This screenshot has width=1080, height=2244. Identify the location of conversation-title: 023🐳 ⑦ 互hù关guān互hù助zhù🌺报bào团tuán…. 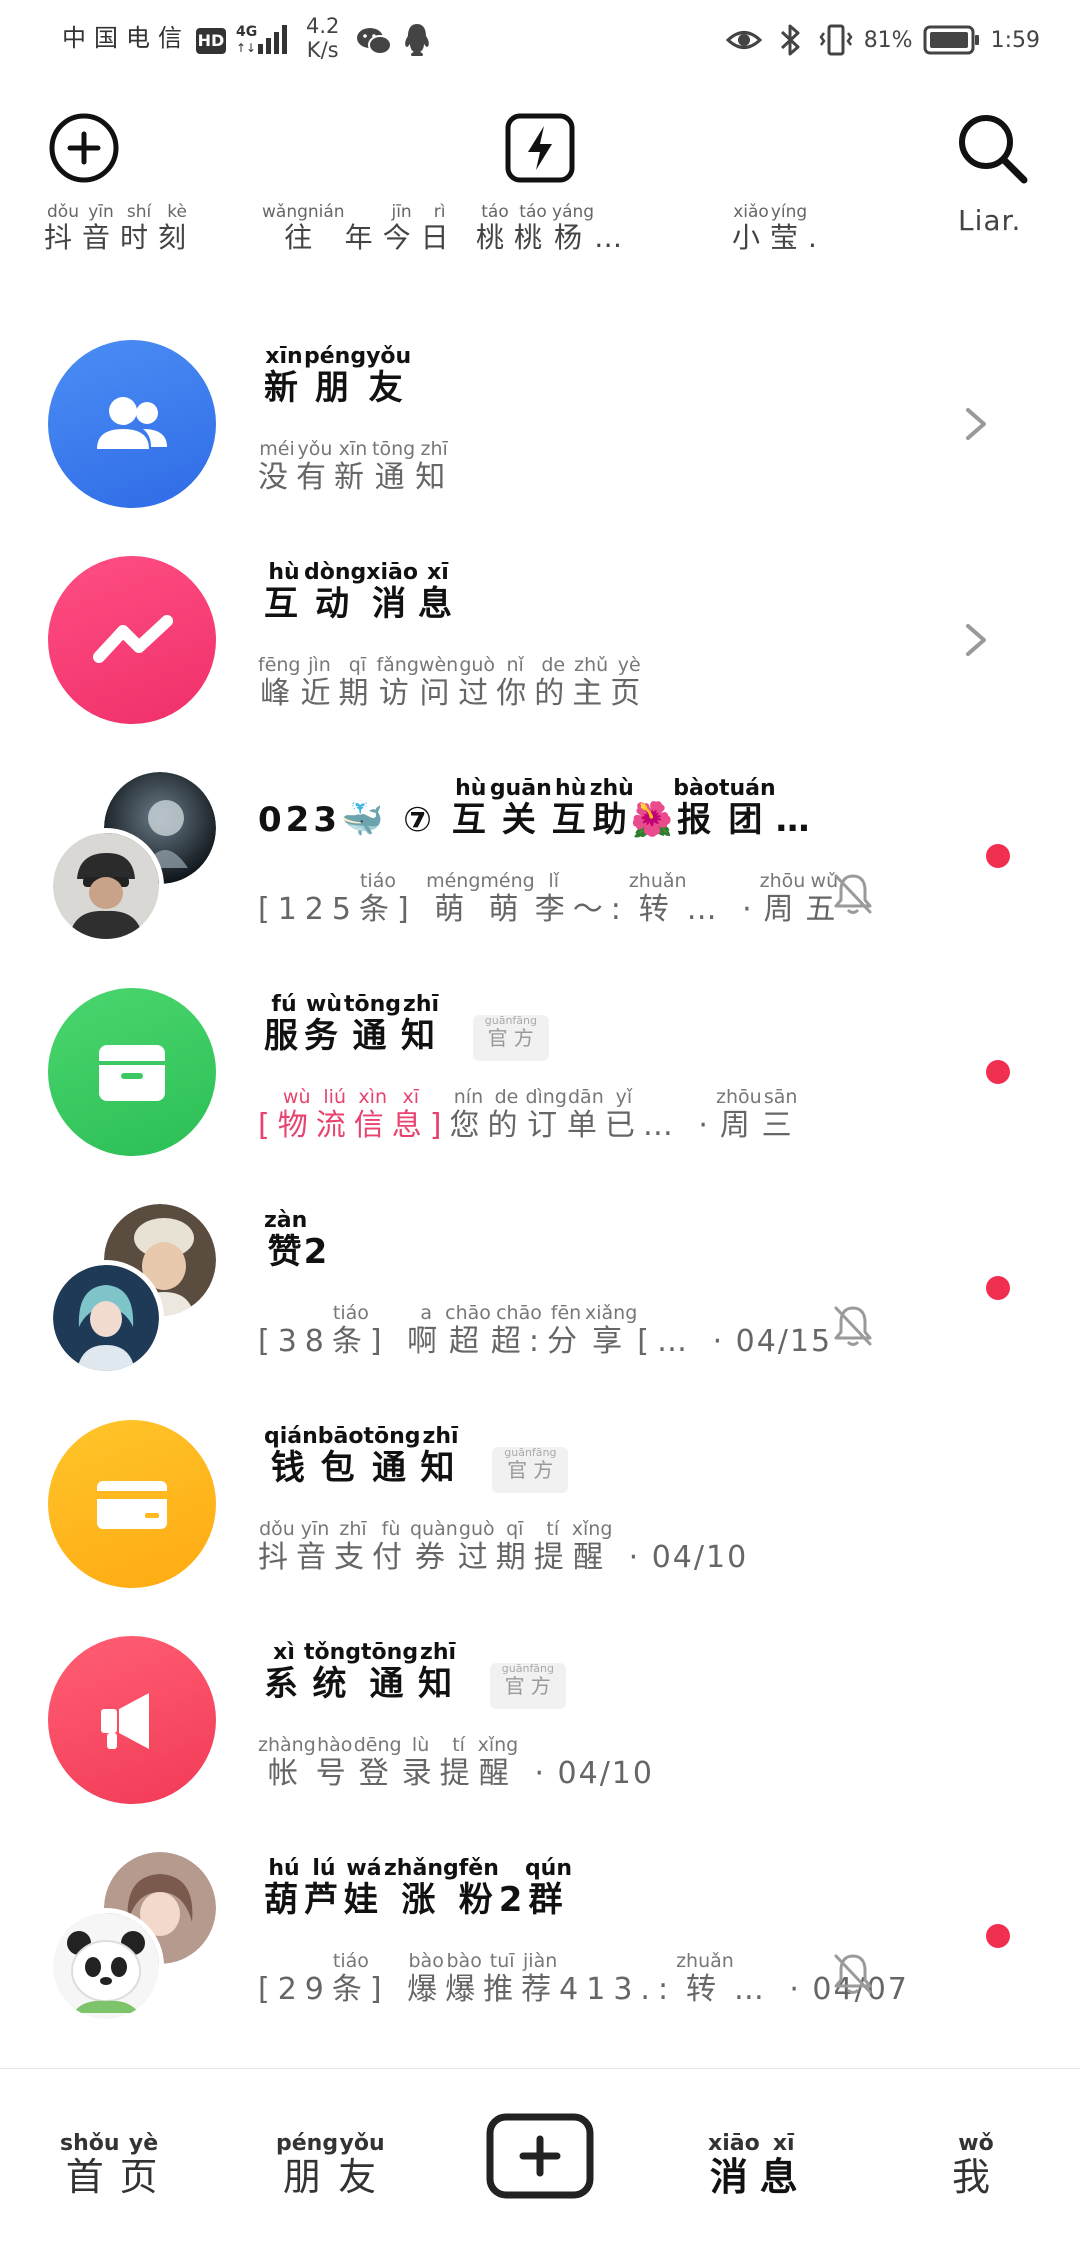
(536, 808).